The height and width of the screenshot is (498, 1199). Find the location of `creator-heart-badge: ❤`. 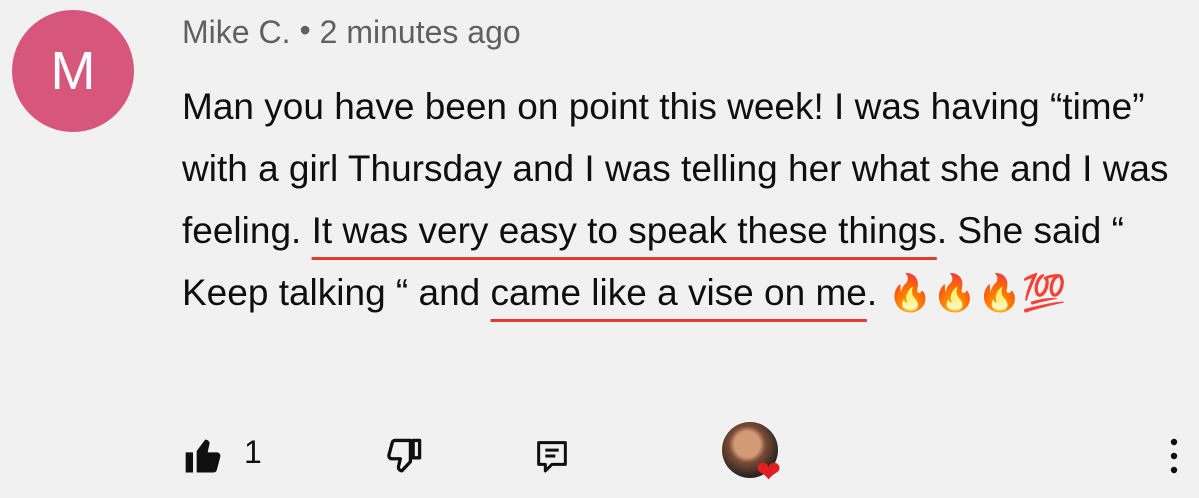

creator-heart-badge: ❤ is located at coordinates (755, 455).